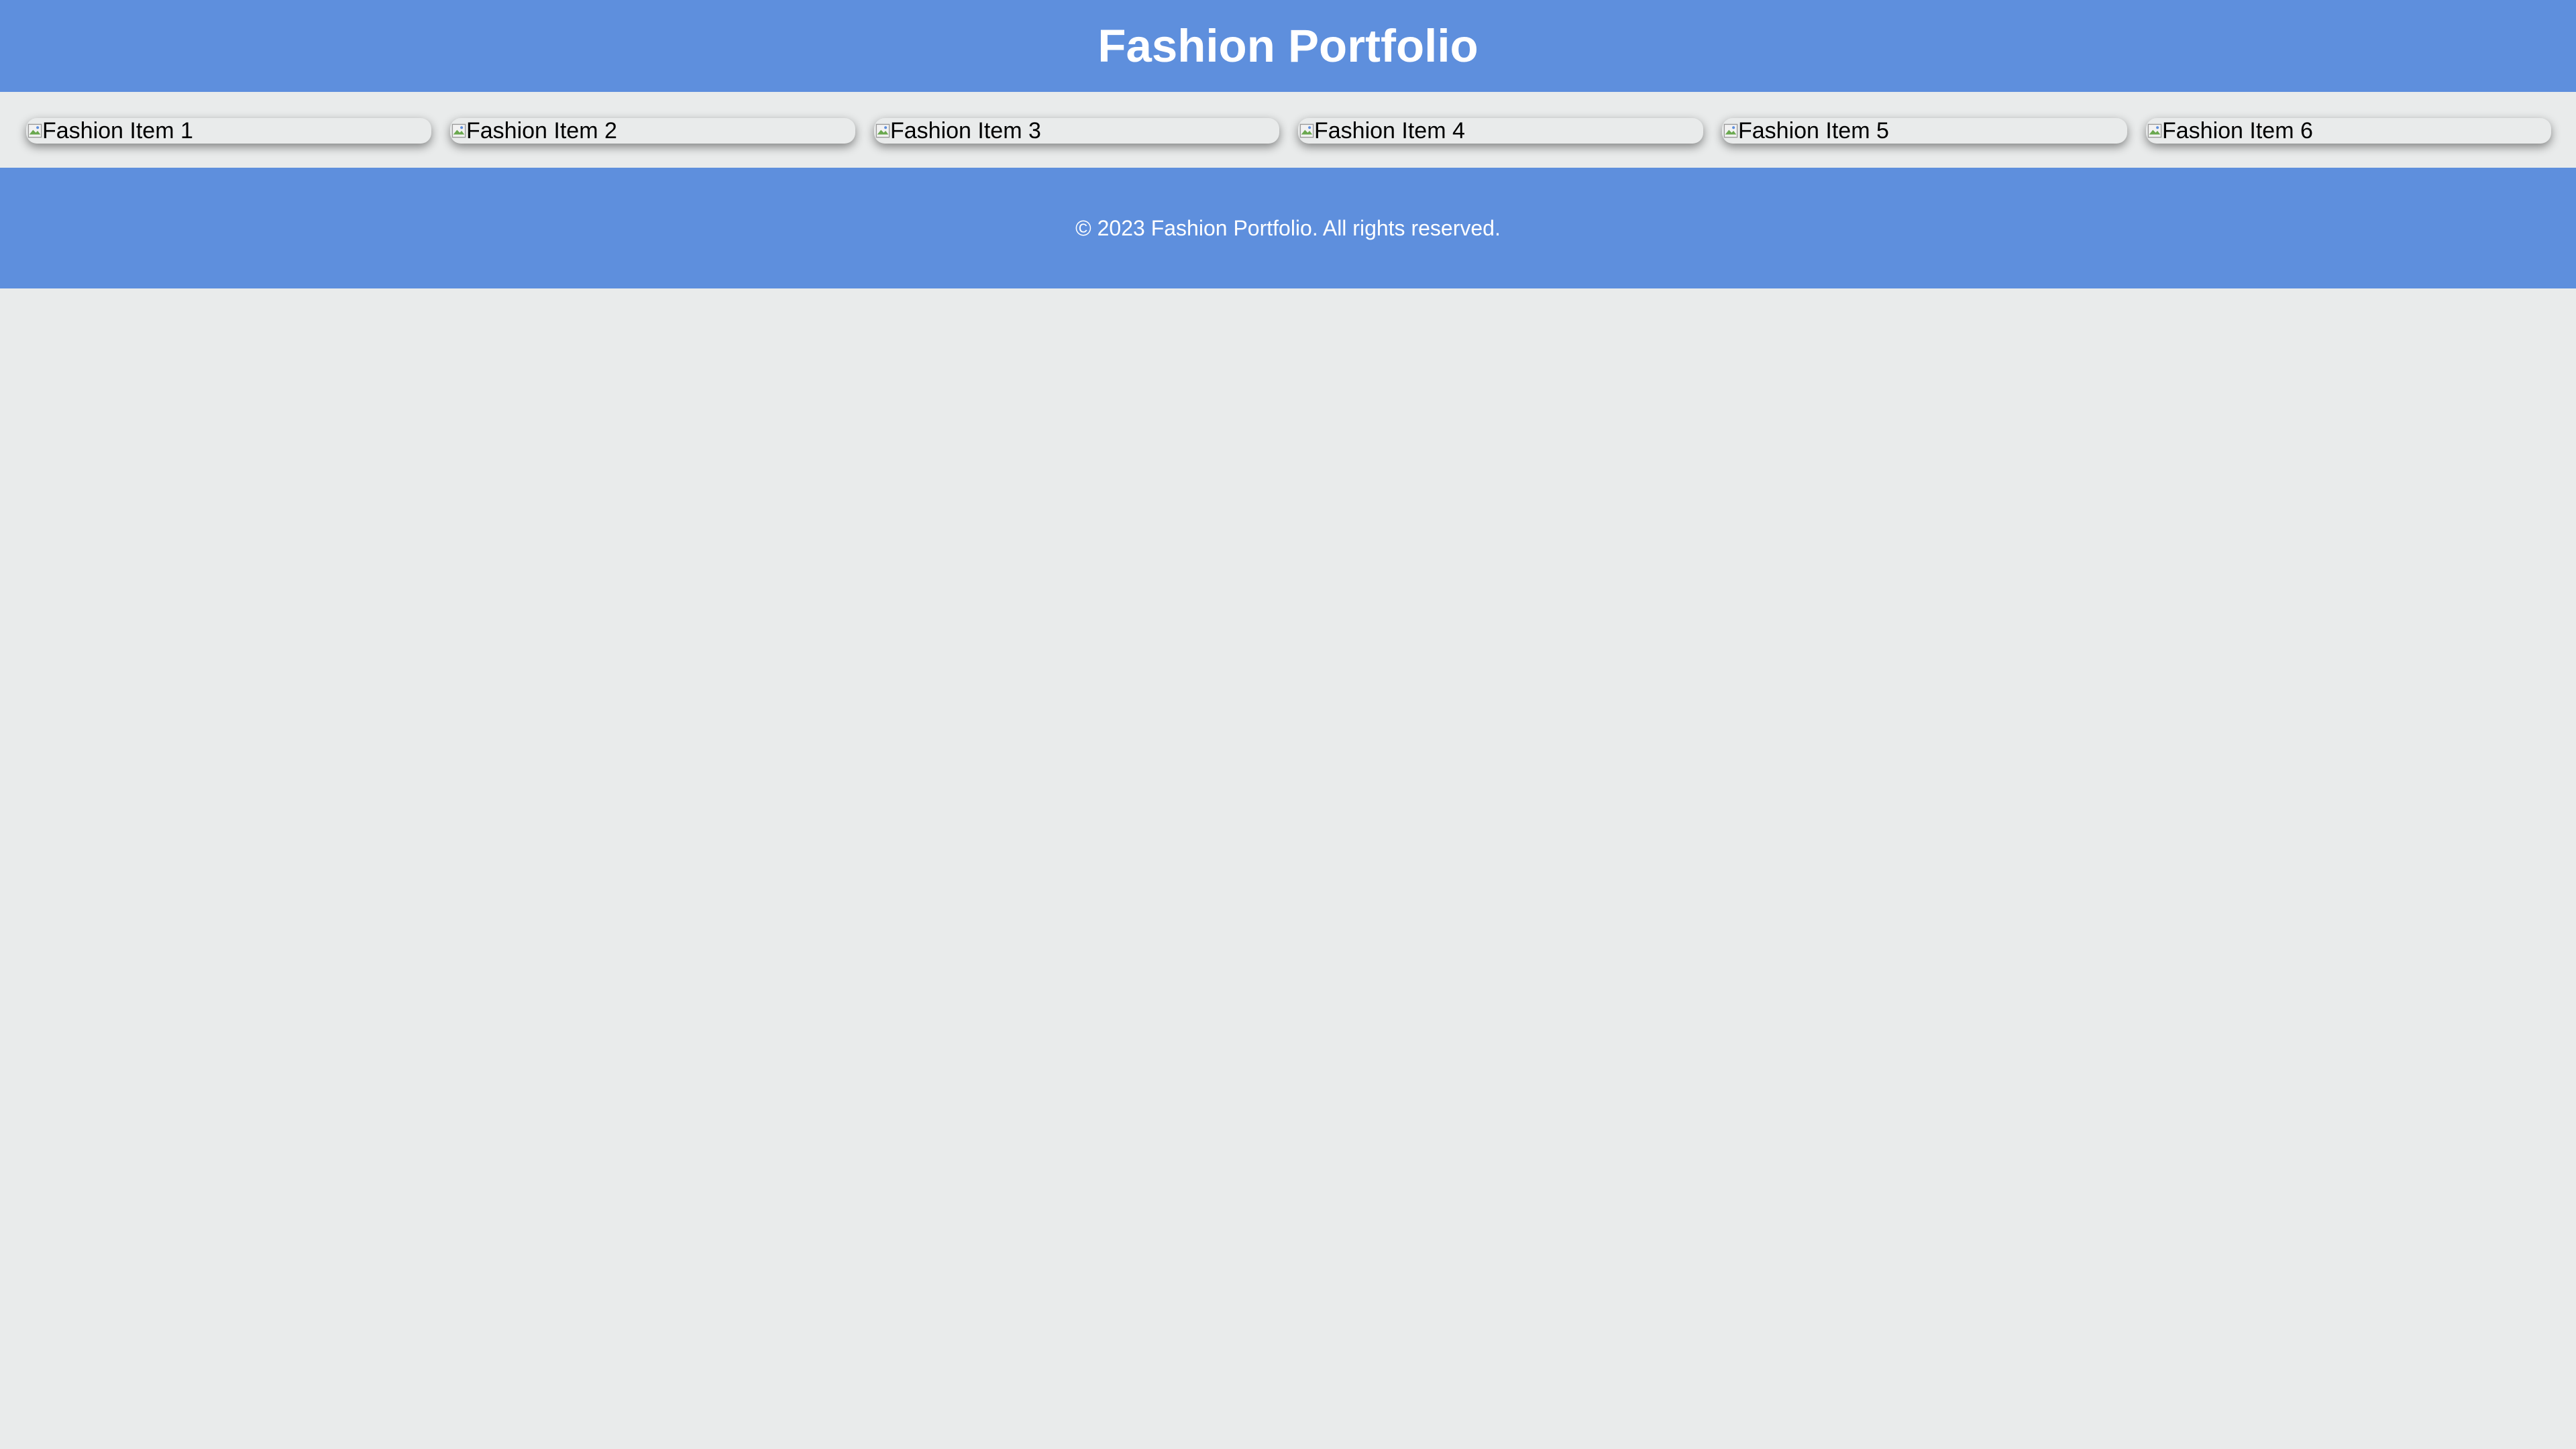 The image size is (2576, 1449). What do you see at coordinates (2237, 131) in the screenshot?
I see `gallery-item-label: Fashion Item 6` at bounding box center [2237, 131].